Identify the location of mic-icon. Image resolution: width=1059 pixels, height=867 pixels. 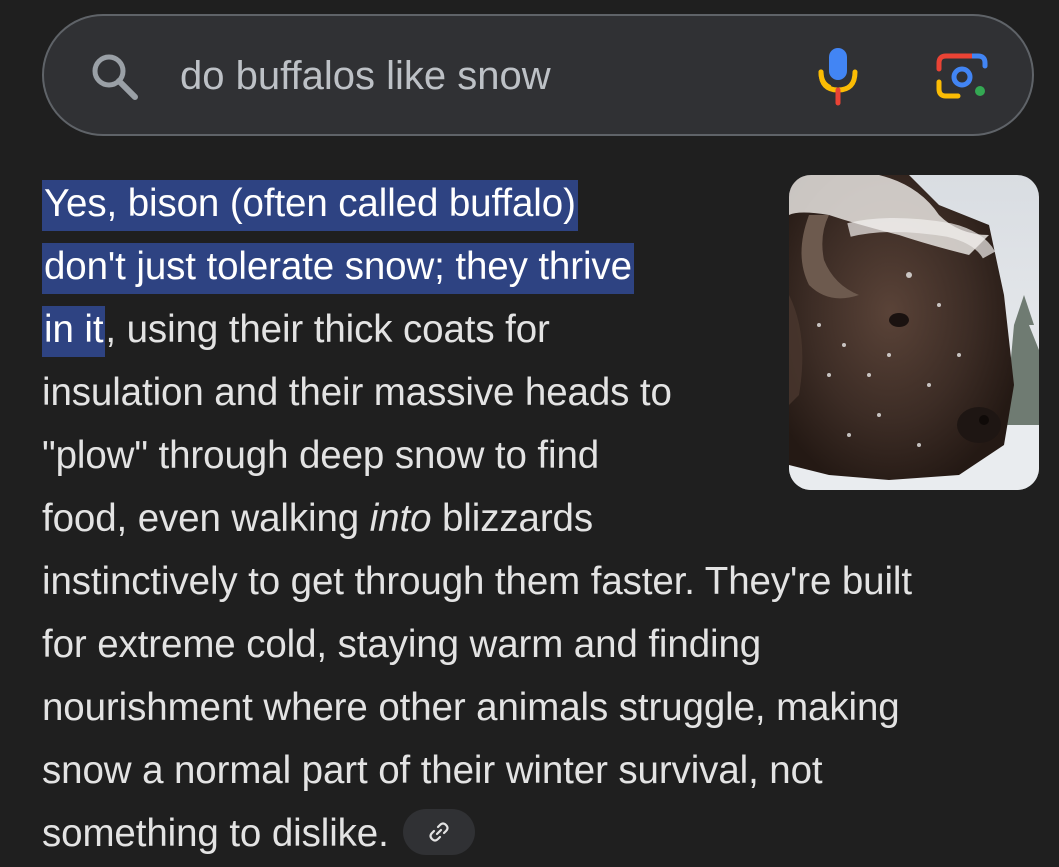
(838, 76).